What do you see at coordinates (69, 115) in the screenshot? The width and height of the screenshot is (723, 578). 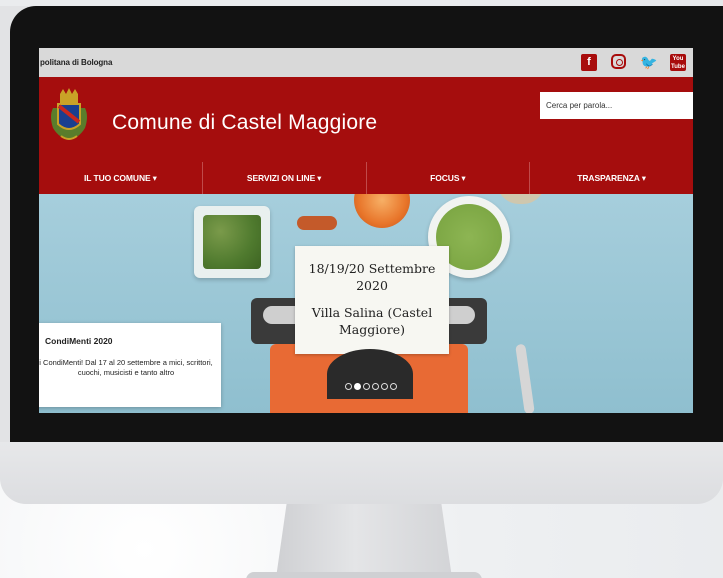 I see `municipal-crest-icon` at bounding box center [69, 115].